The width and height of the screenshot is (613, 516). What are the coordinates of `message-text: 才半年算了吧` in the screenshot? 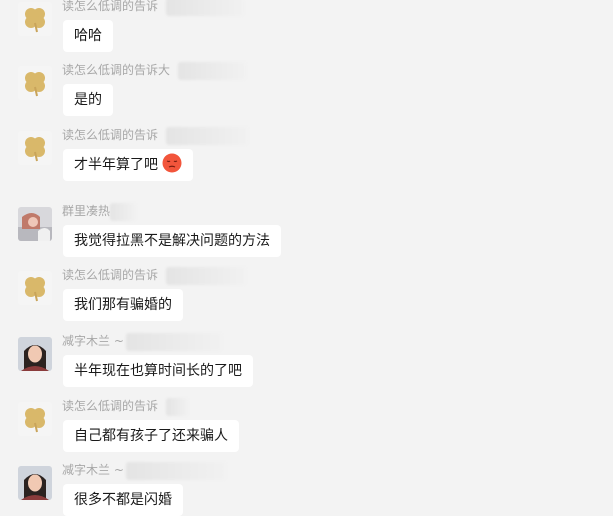 It's located at (116, 165).